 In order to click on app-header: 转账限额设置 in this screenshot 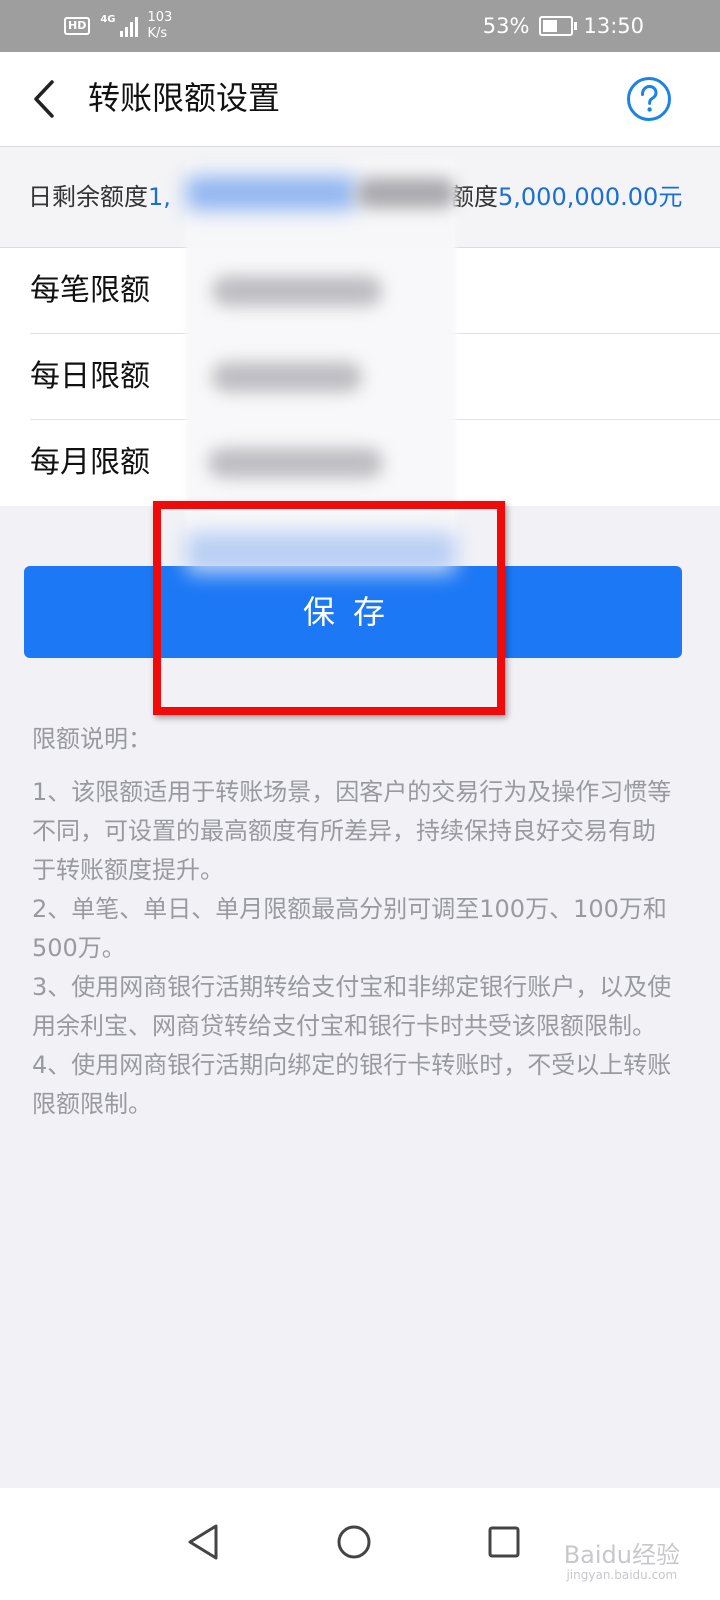, I will do `click(360, 99)`.